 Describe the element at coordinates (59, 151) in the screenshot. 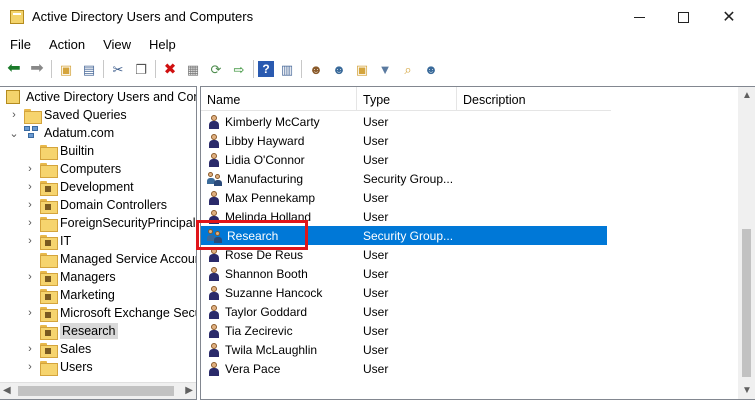

I see `tree-item: Builtin` at that location.